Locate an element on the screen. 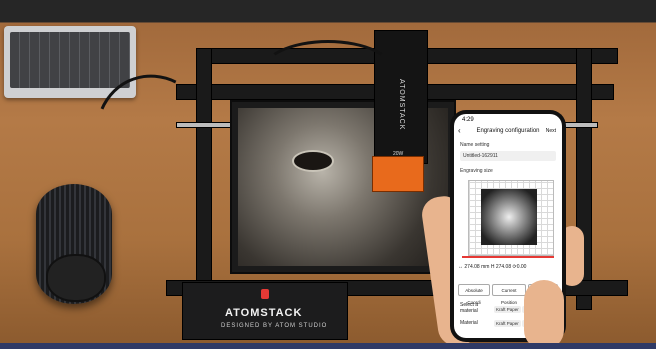 The image size is (656, 349). height-value: 274.08 is located at coordinates (503, 267).